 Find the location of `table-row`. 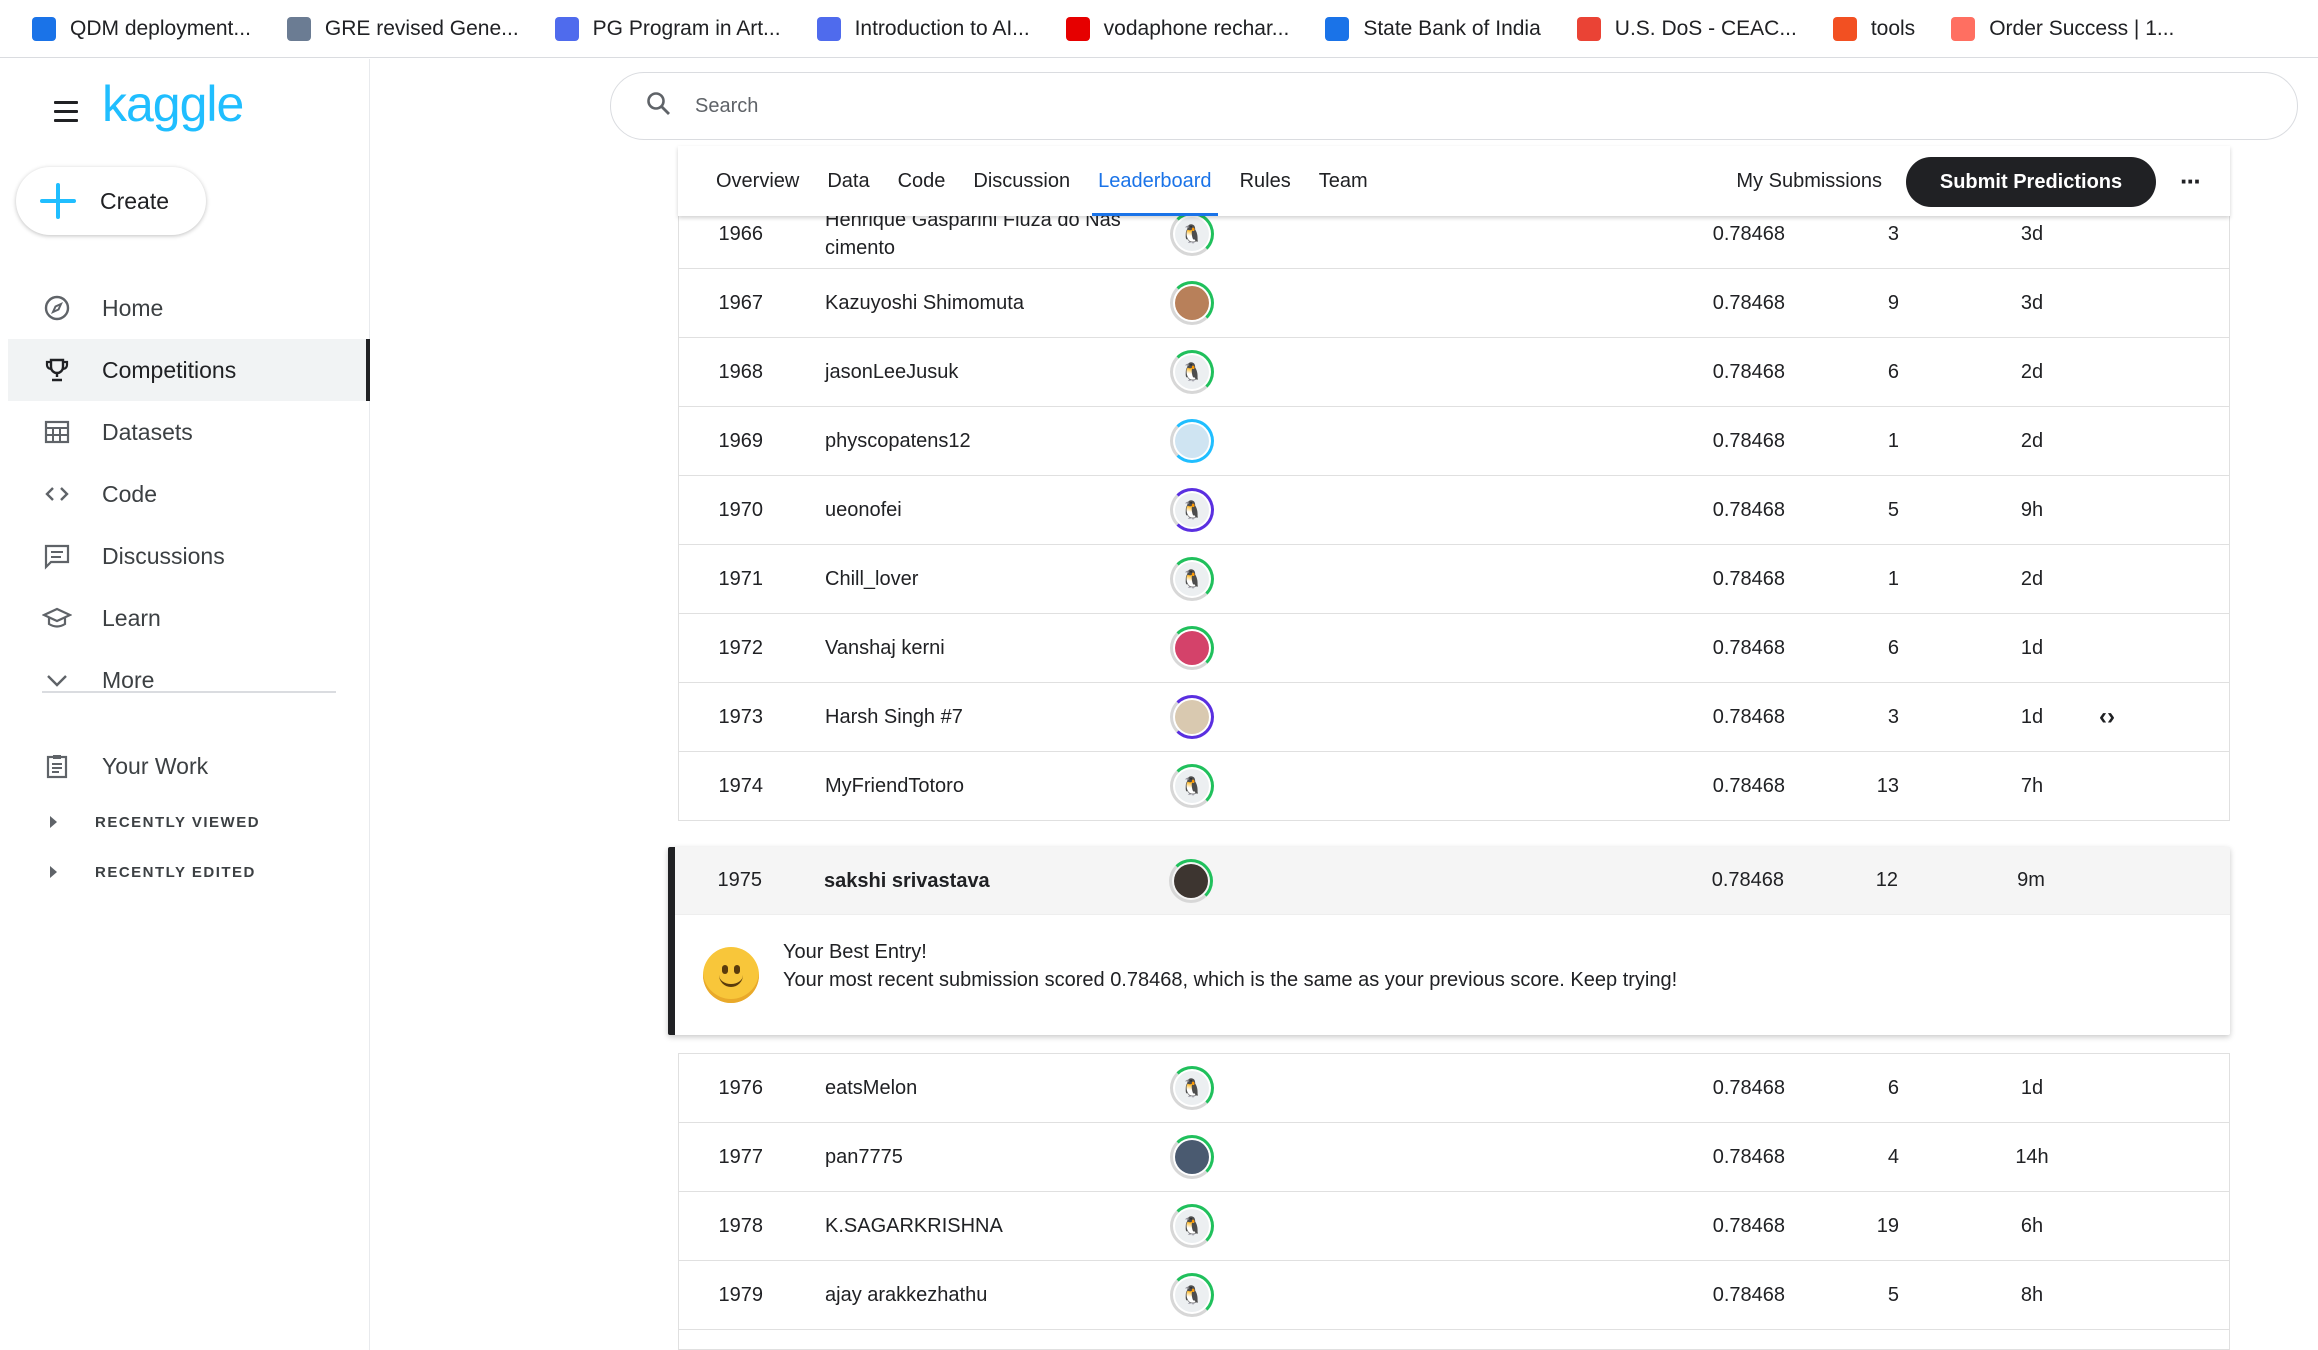

table-row is located at coordinates (1454, 1340).